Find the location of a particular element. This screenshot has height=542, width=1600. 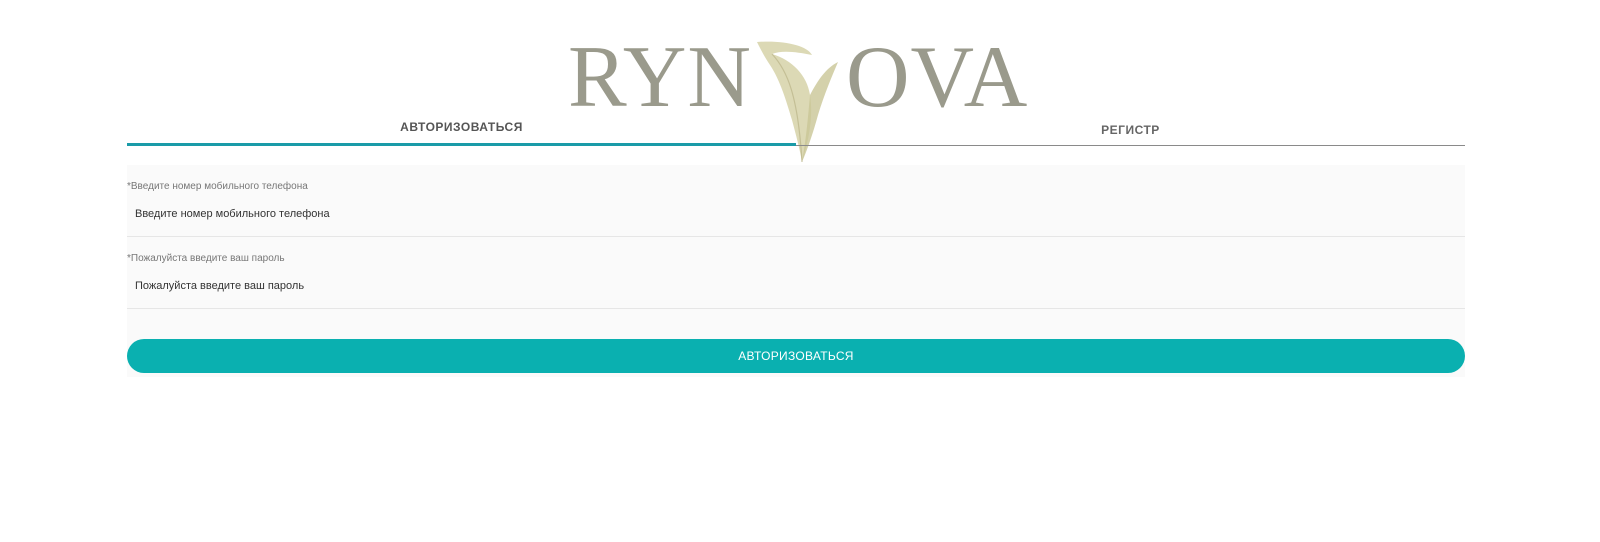

tab-register: РЕГИСТР is located at coordinates (1130, 128).